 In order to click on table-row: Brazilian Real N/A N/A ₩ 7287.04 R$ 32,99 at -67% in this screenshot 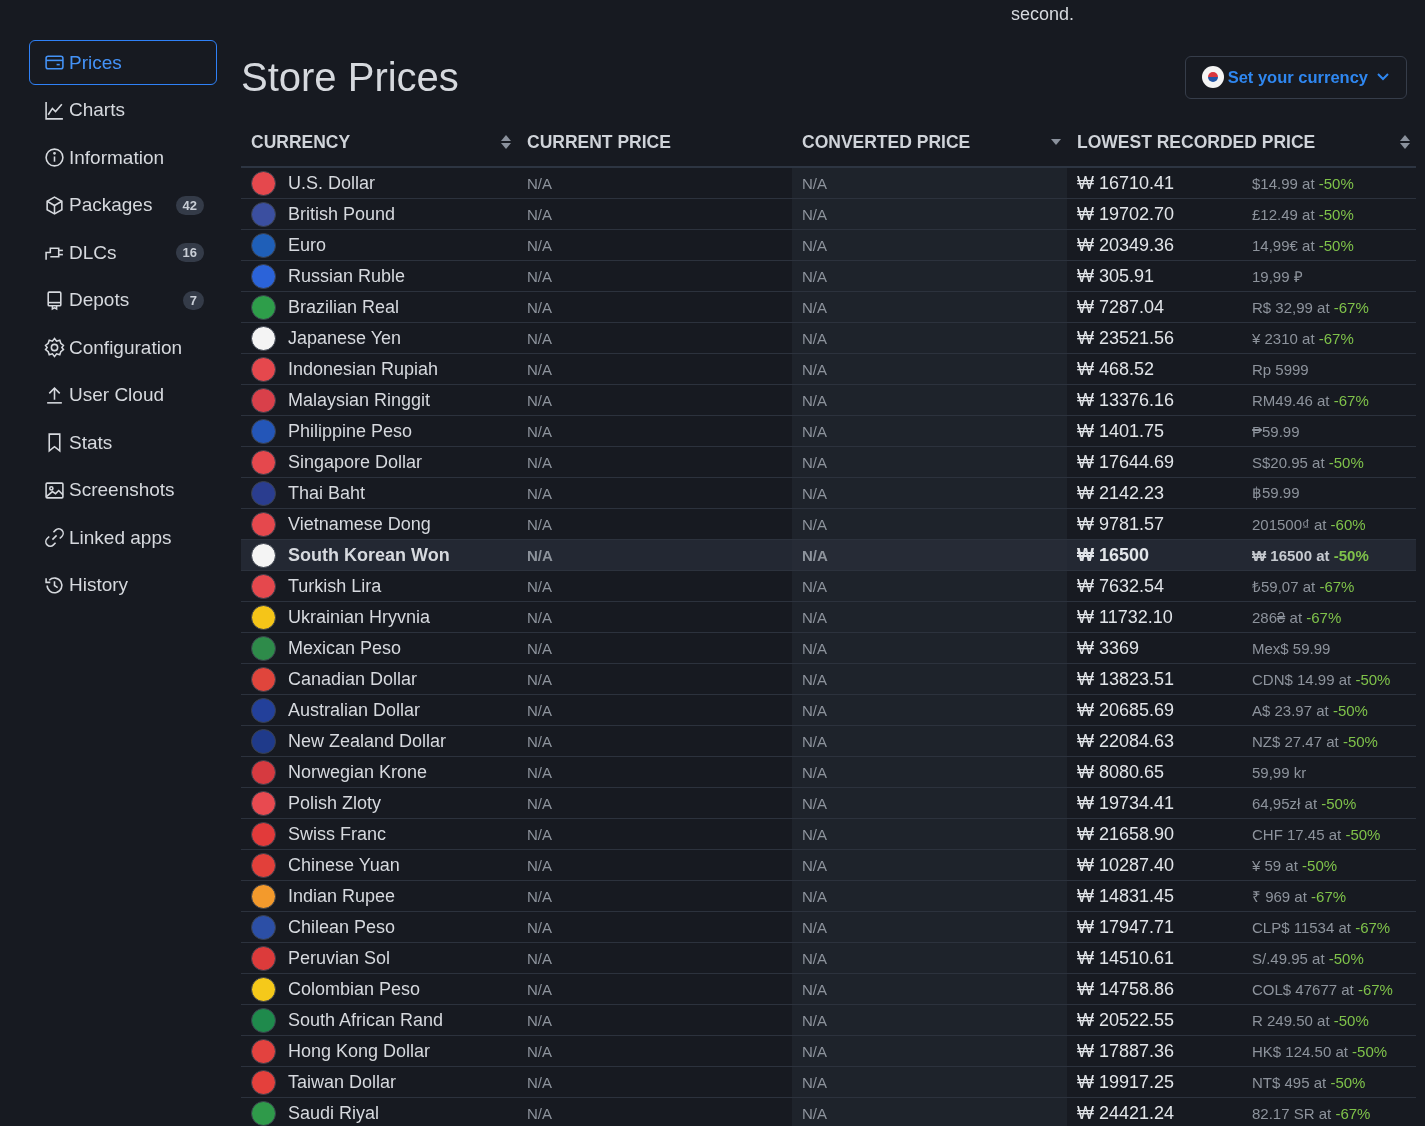, I will do `click(828, 307)`.